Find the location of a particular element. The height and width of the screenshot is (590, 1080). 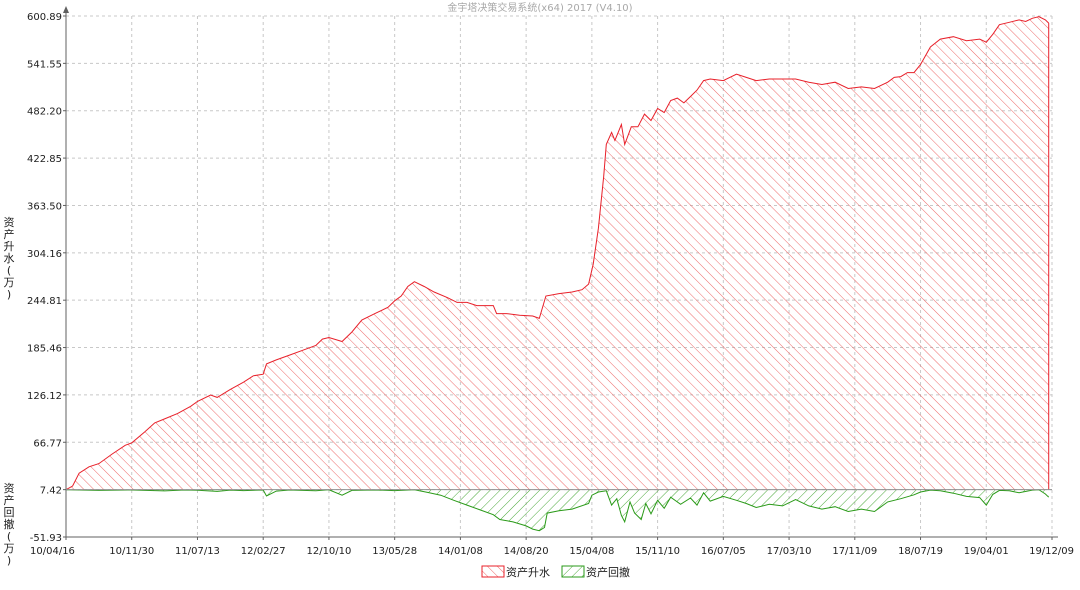

y-axis-label-text: 资产升水(万) is located at coordinates (9, 258).